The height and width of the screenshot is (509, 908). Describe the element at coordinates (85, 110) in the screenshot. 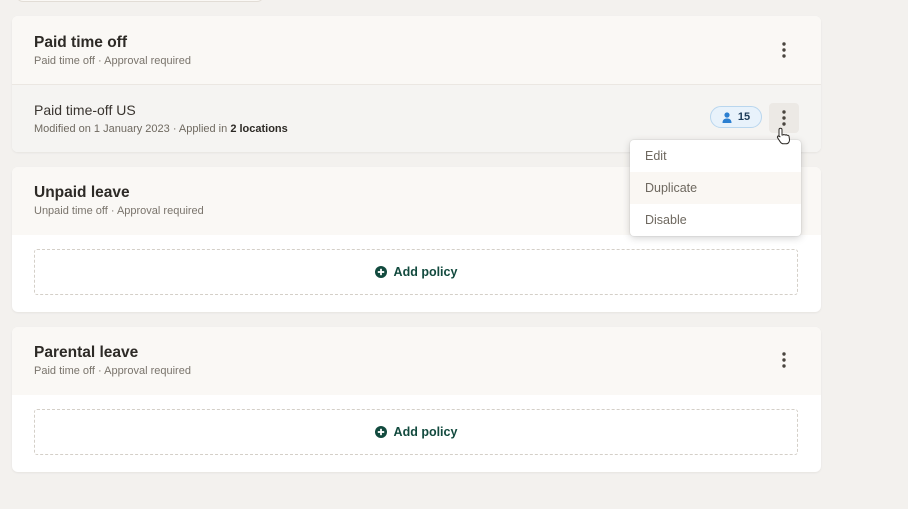

I see `policy-name: Paid time-off US` at that location.